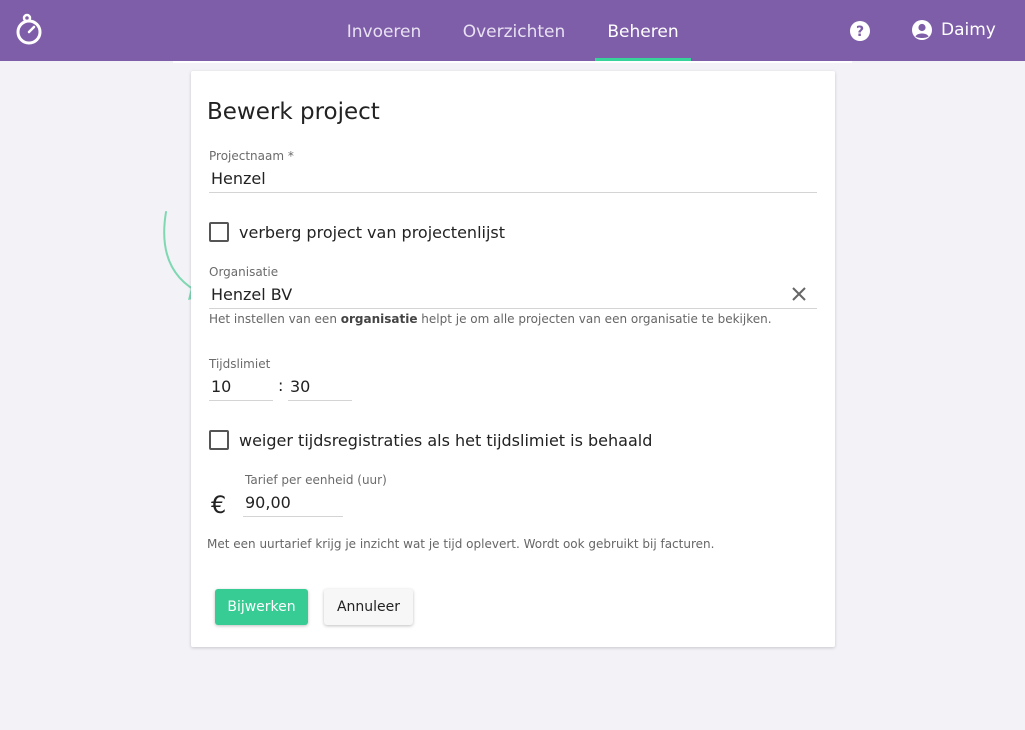 The width and height of the screenshot is (1025, 730). I want to click on tab-overzichten: Overzichten, so click(514, 30).